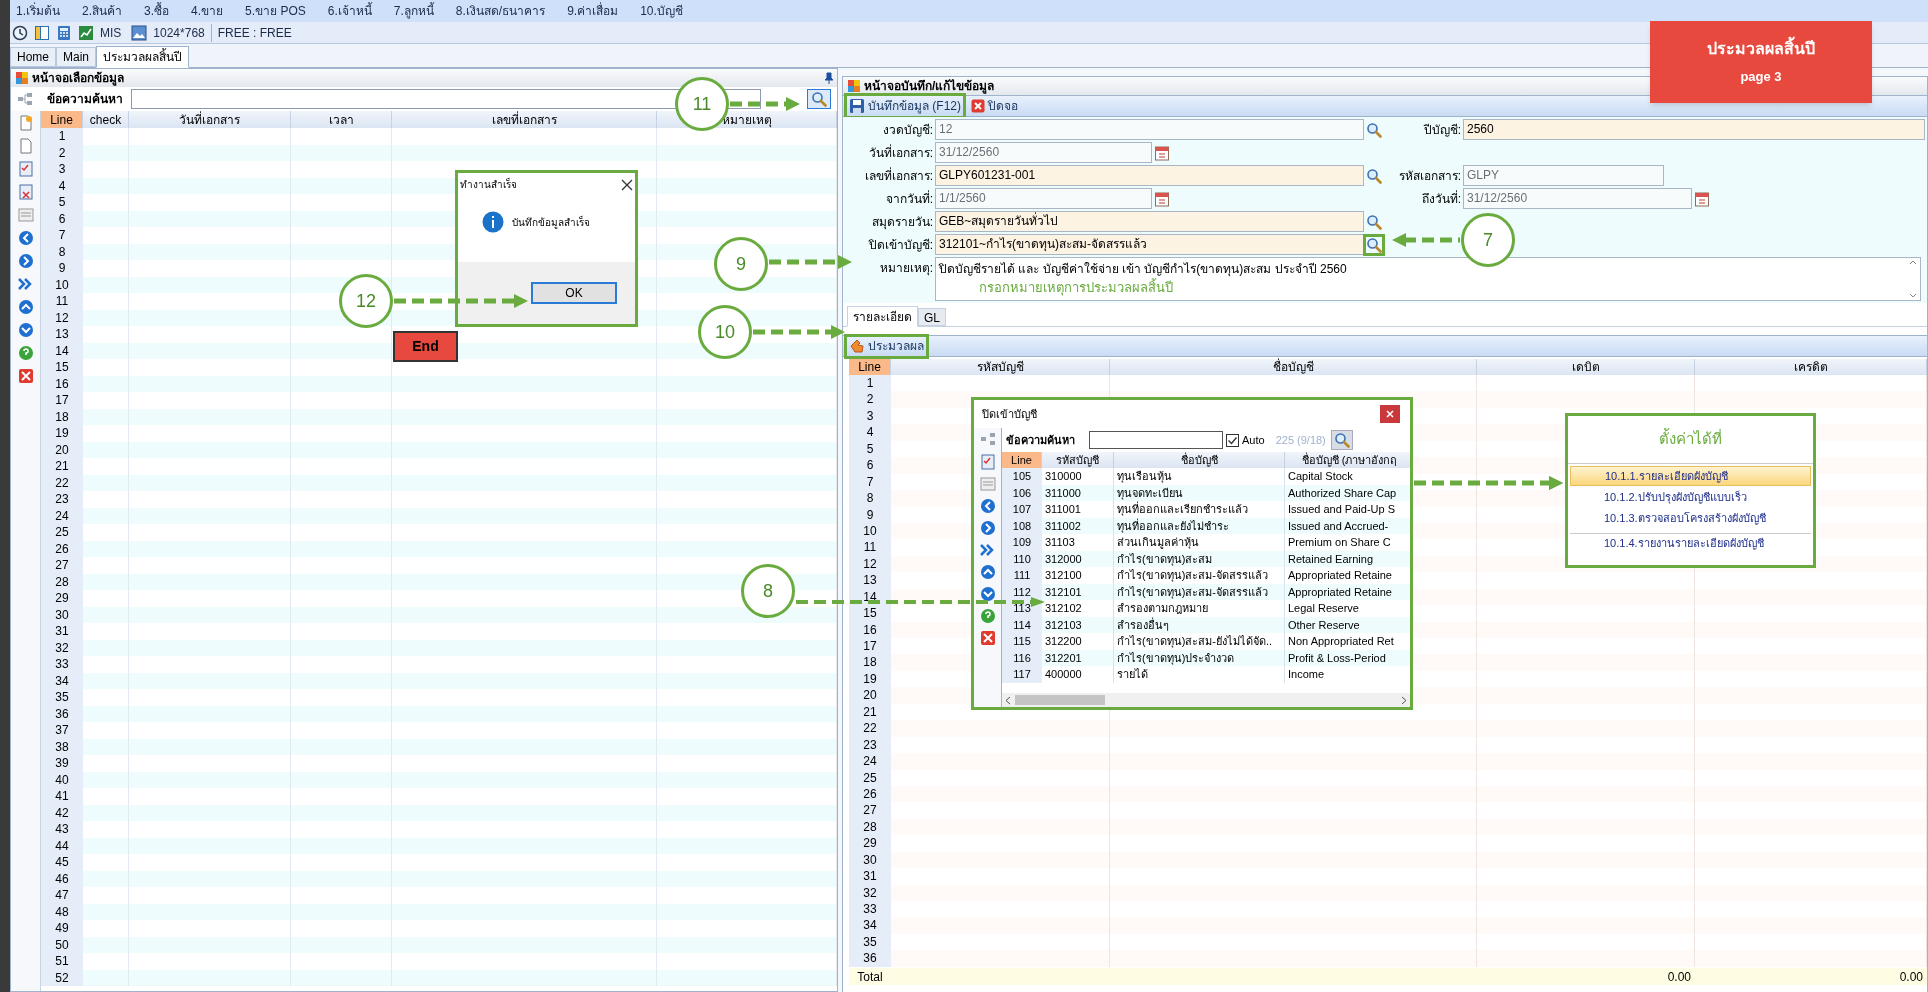 This screenshot has height=992, width=1928. I want to click on dialog-title: ทำงานสำเร็จ, so click(488, 184).